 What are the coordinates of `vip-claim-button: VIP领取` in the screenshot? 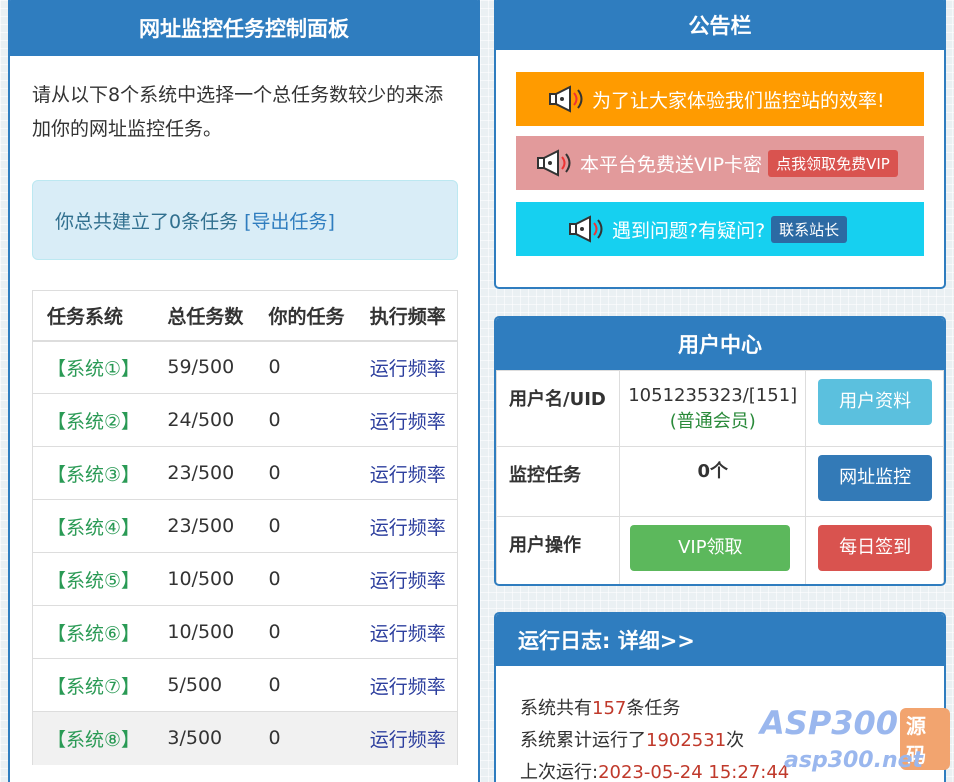 It's located at (710, 548).